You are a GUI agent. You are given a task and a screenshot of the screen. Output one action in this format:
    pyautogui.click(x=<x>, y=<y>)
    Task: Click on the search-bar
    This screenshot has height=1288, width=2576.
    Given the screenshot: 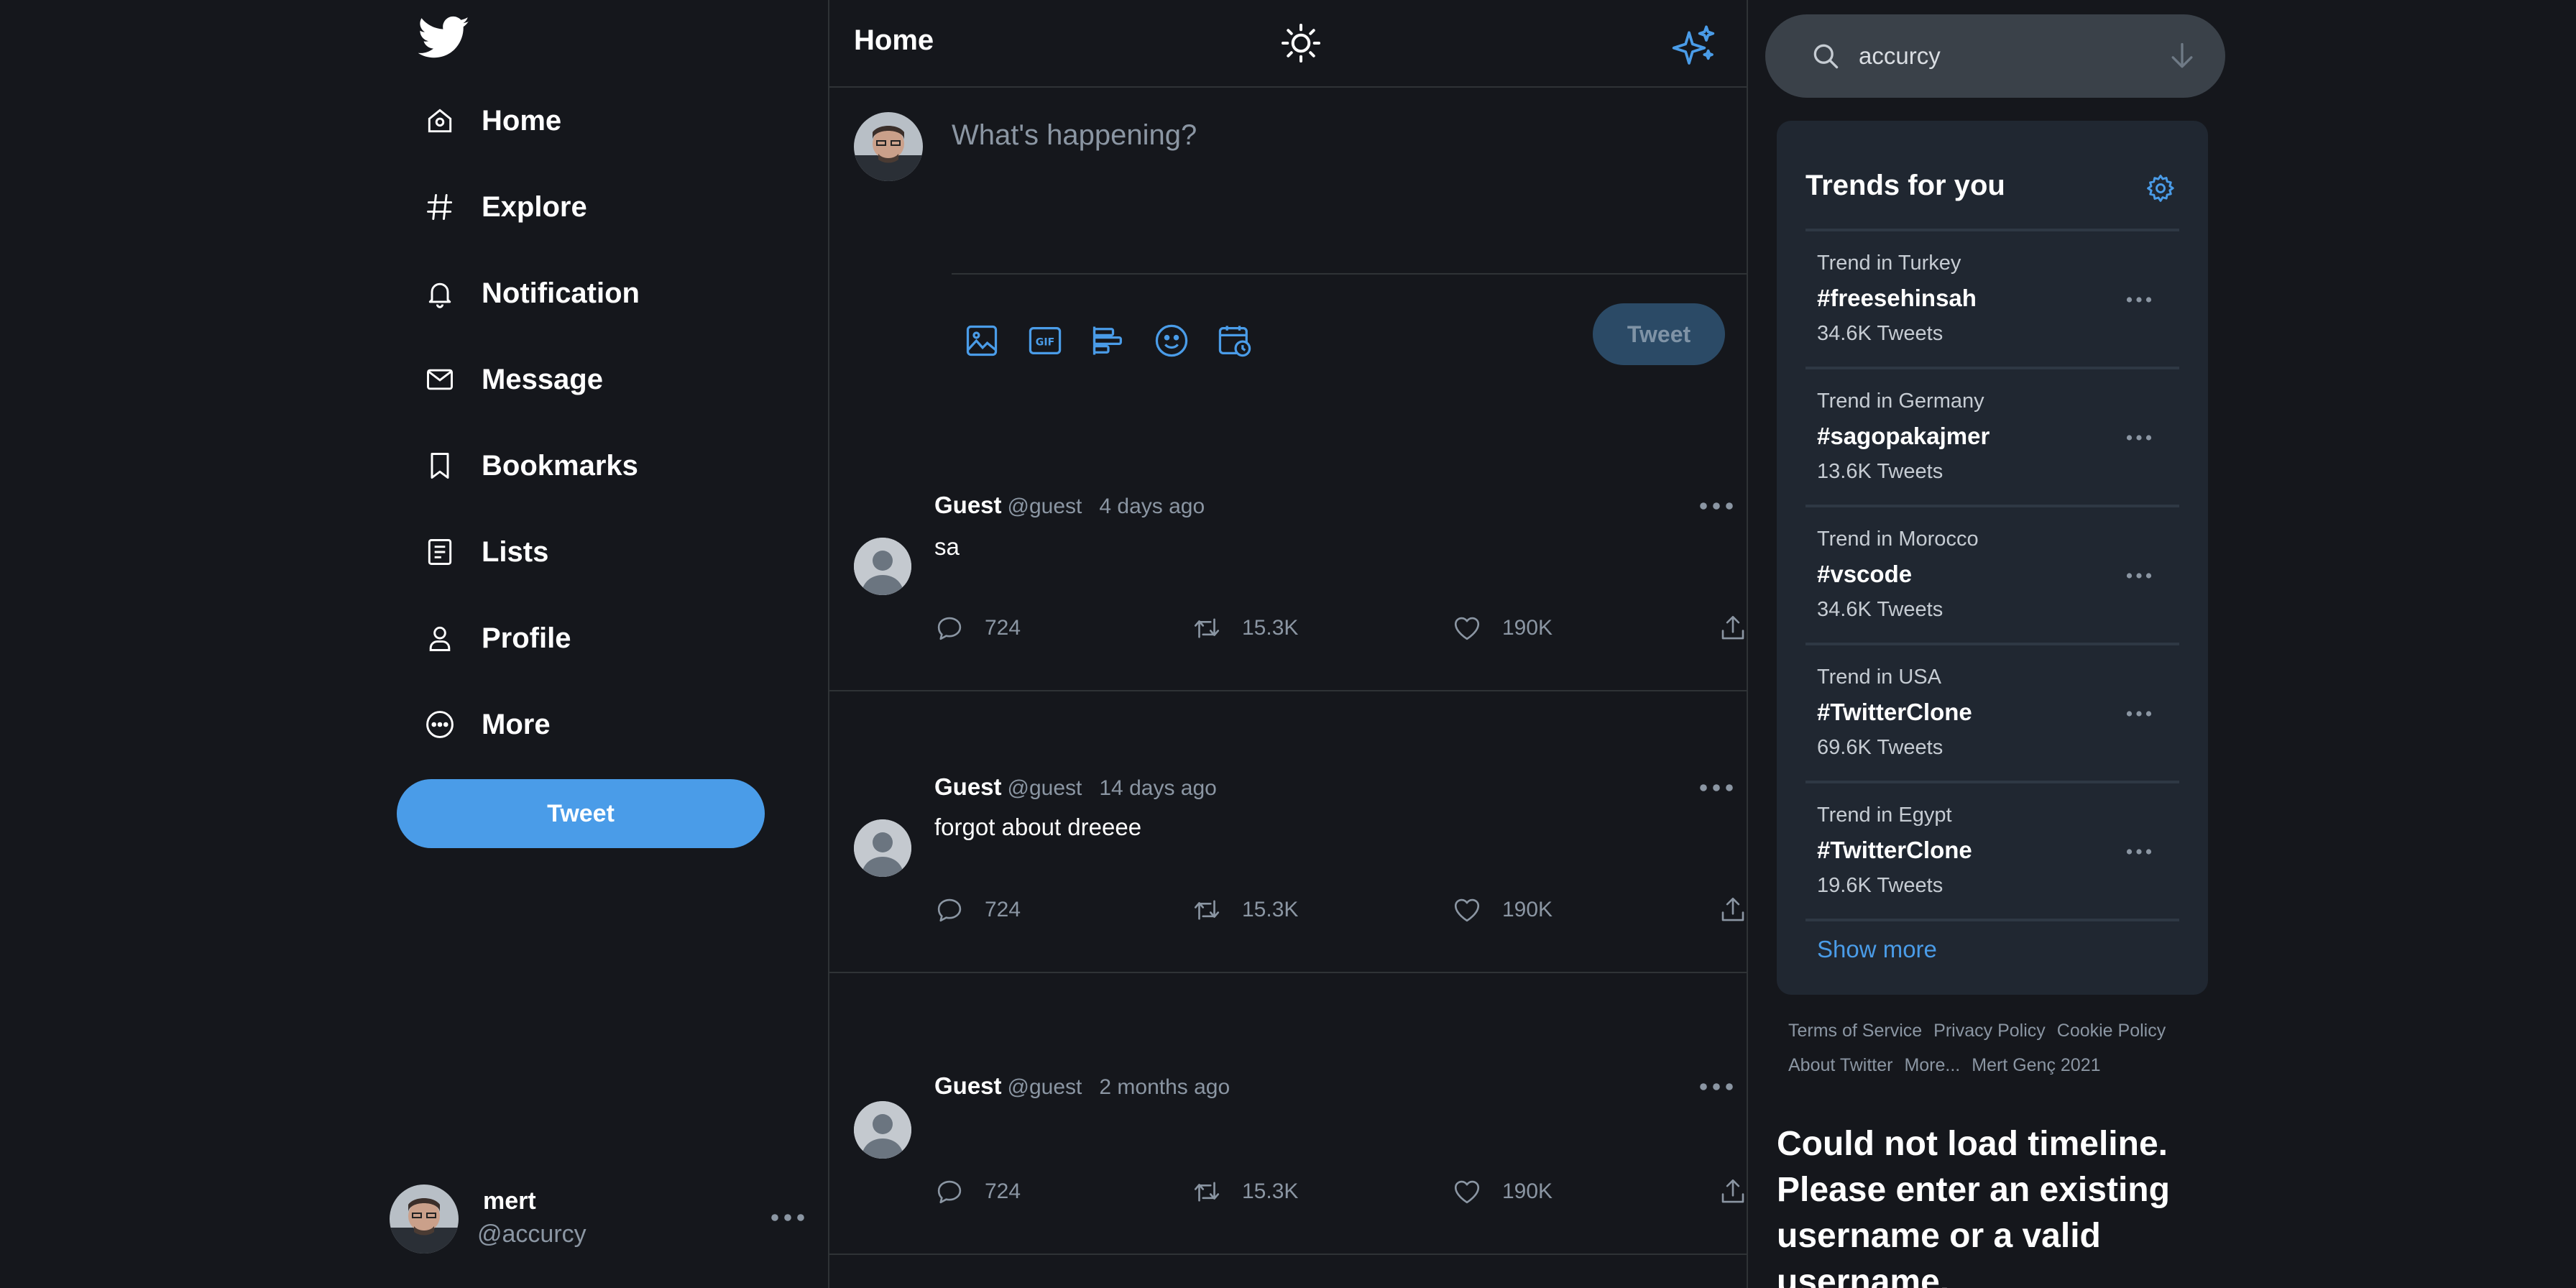 What is the action you would take?
    pyautogui.click(x=1995, y=56)
    